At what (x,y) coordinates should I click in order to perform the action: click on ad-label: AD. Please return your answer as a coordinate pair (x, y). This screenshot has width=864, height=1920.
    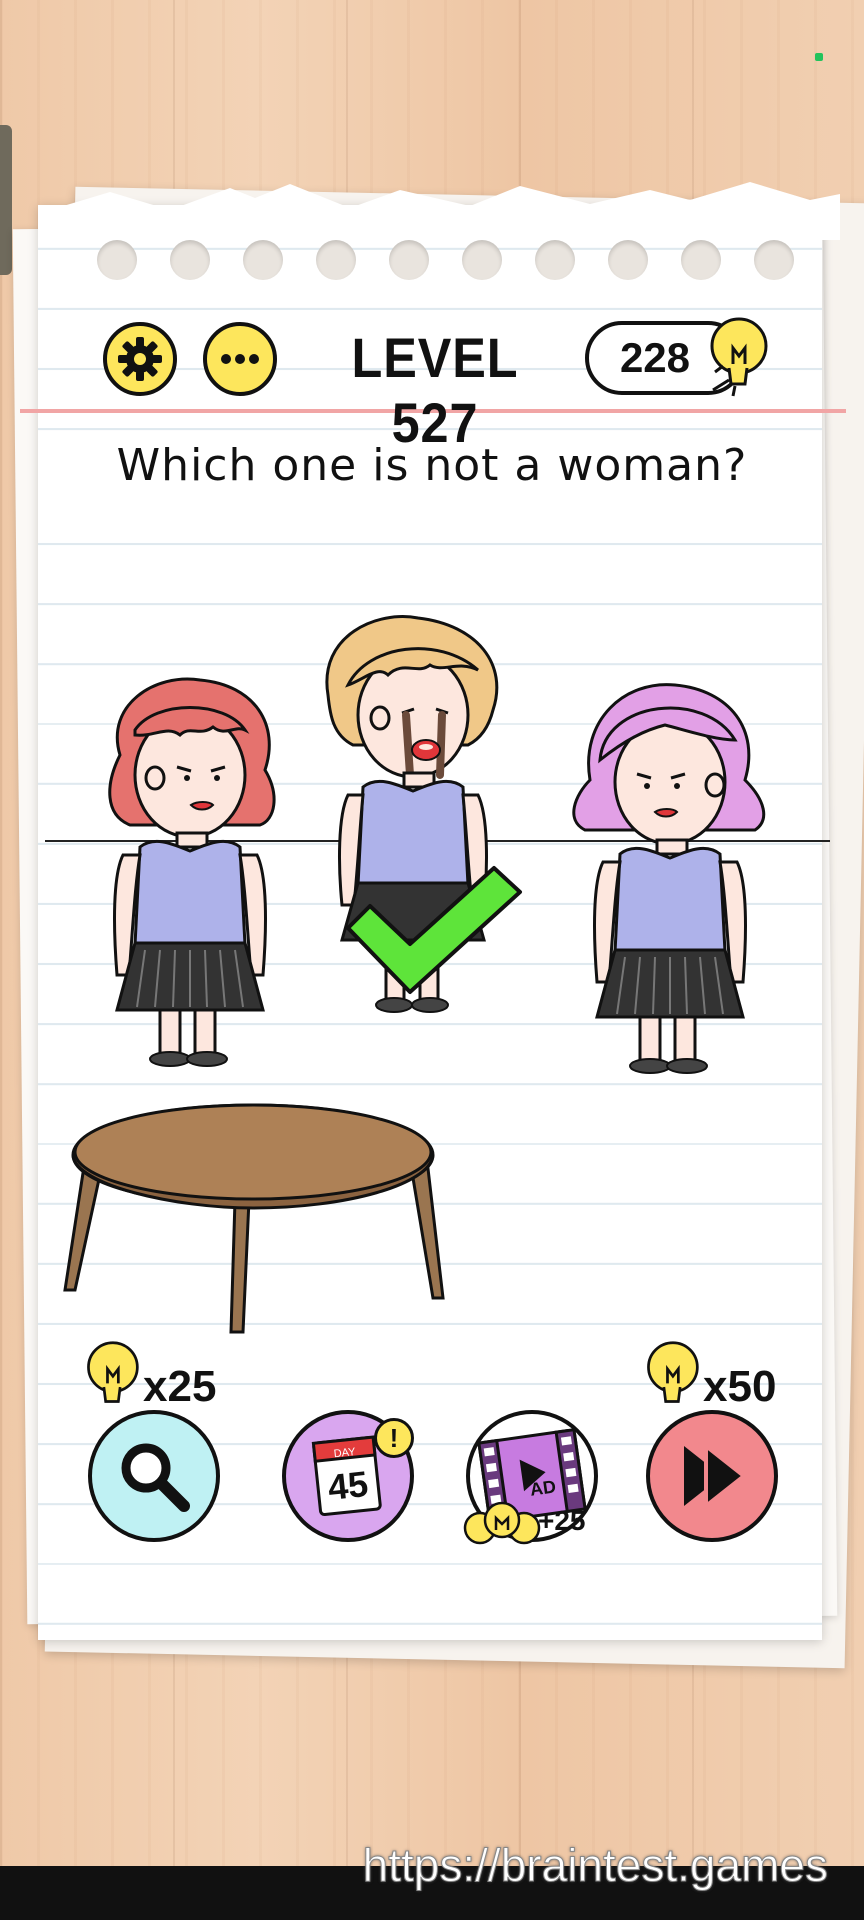
    Looking at the image, I should click on (543, 1488).